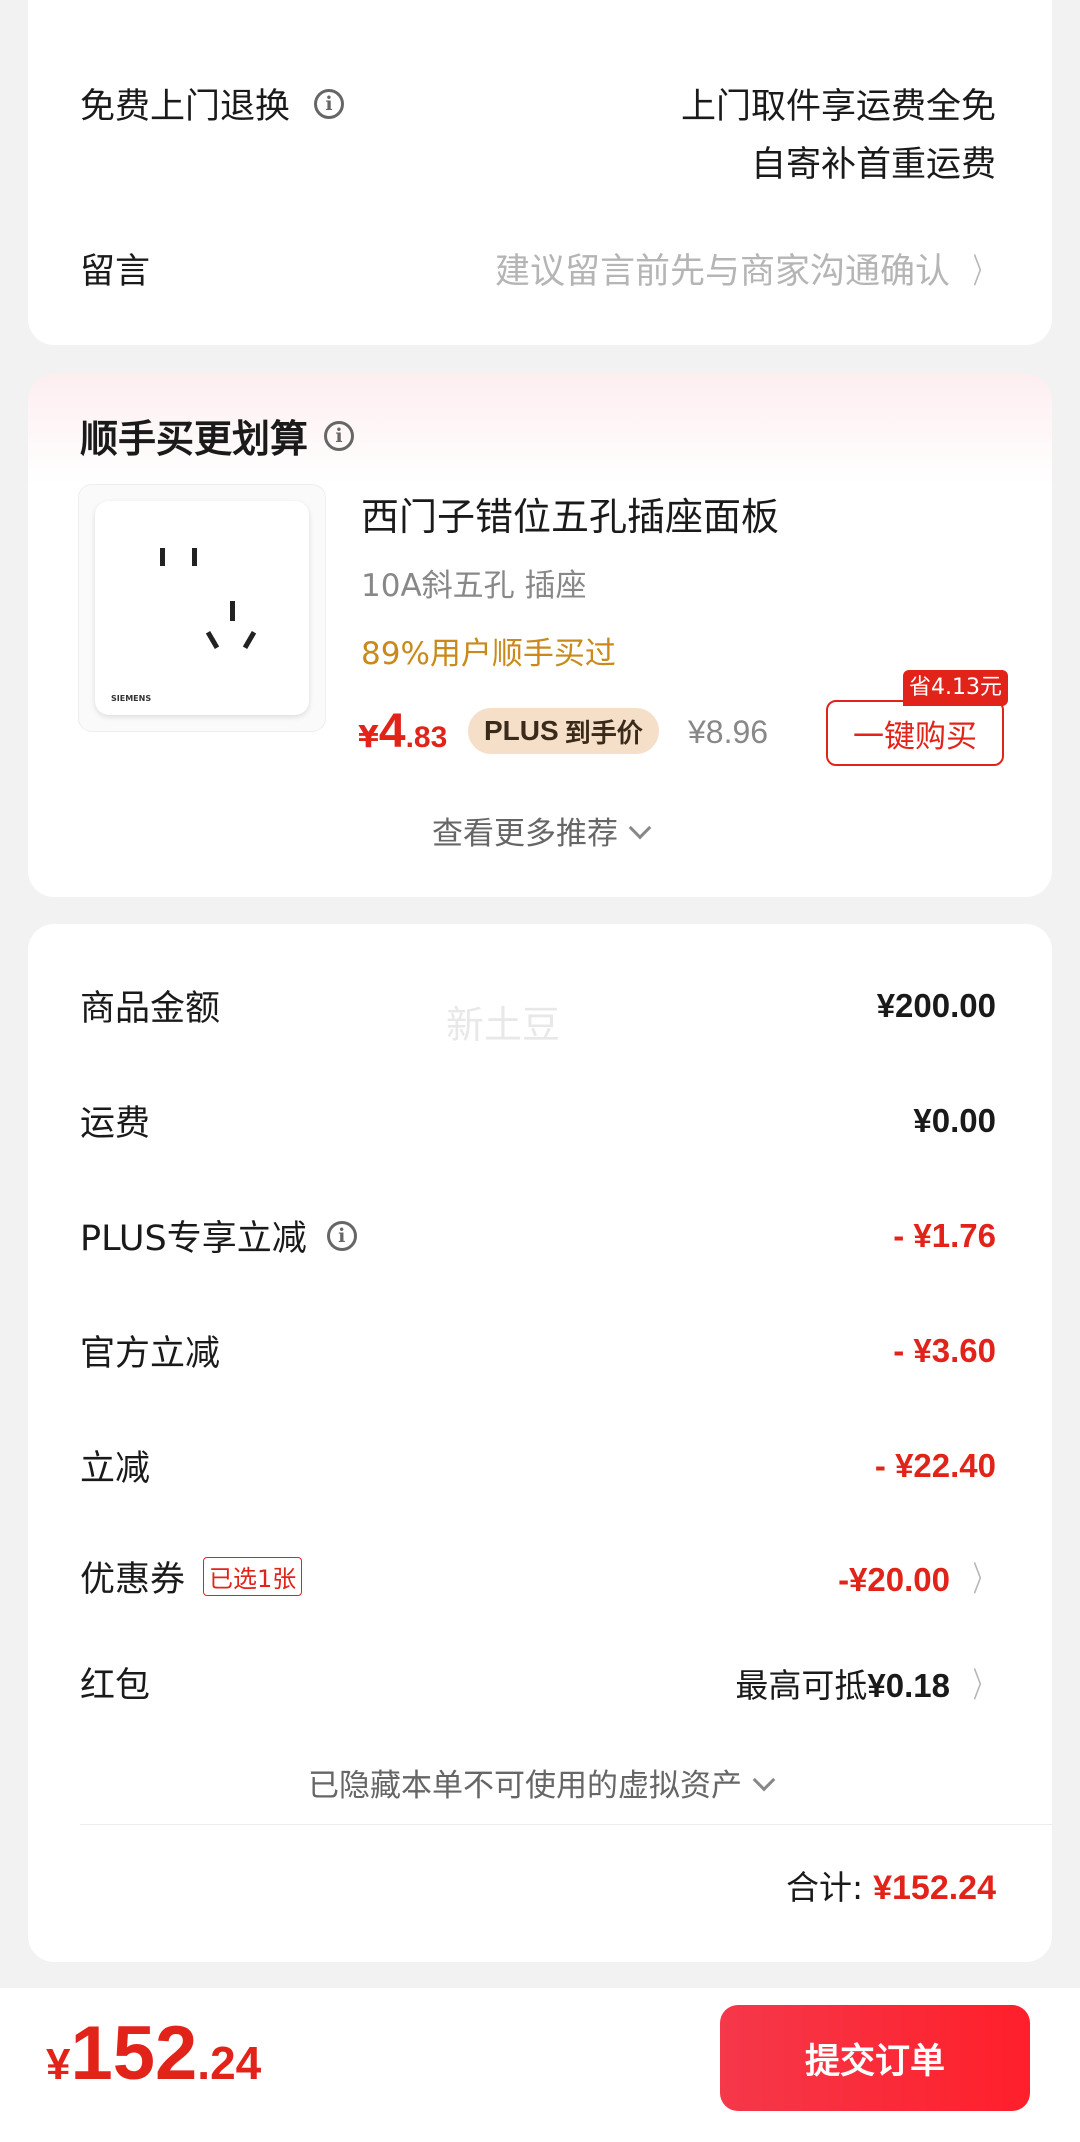  What do you see at coordinates (150, 1009) in the screenshot?
I see `goods-amount-label: 商品金额` at bounding box center [150, 1009].